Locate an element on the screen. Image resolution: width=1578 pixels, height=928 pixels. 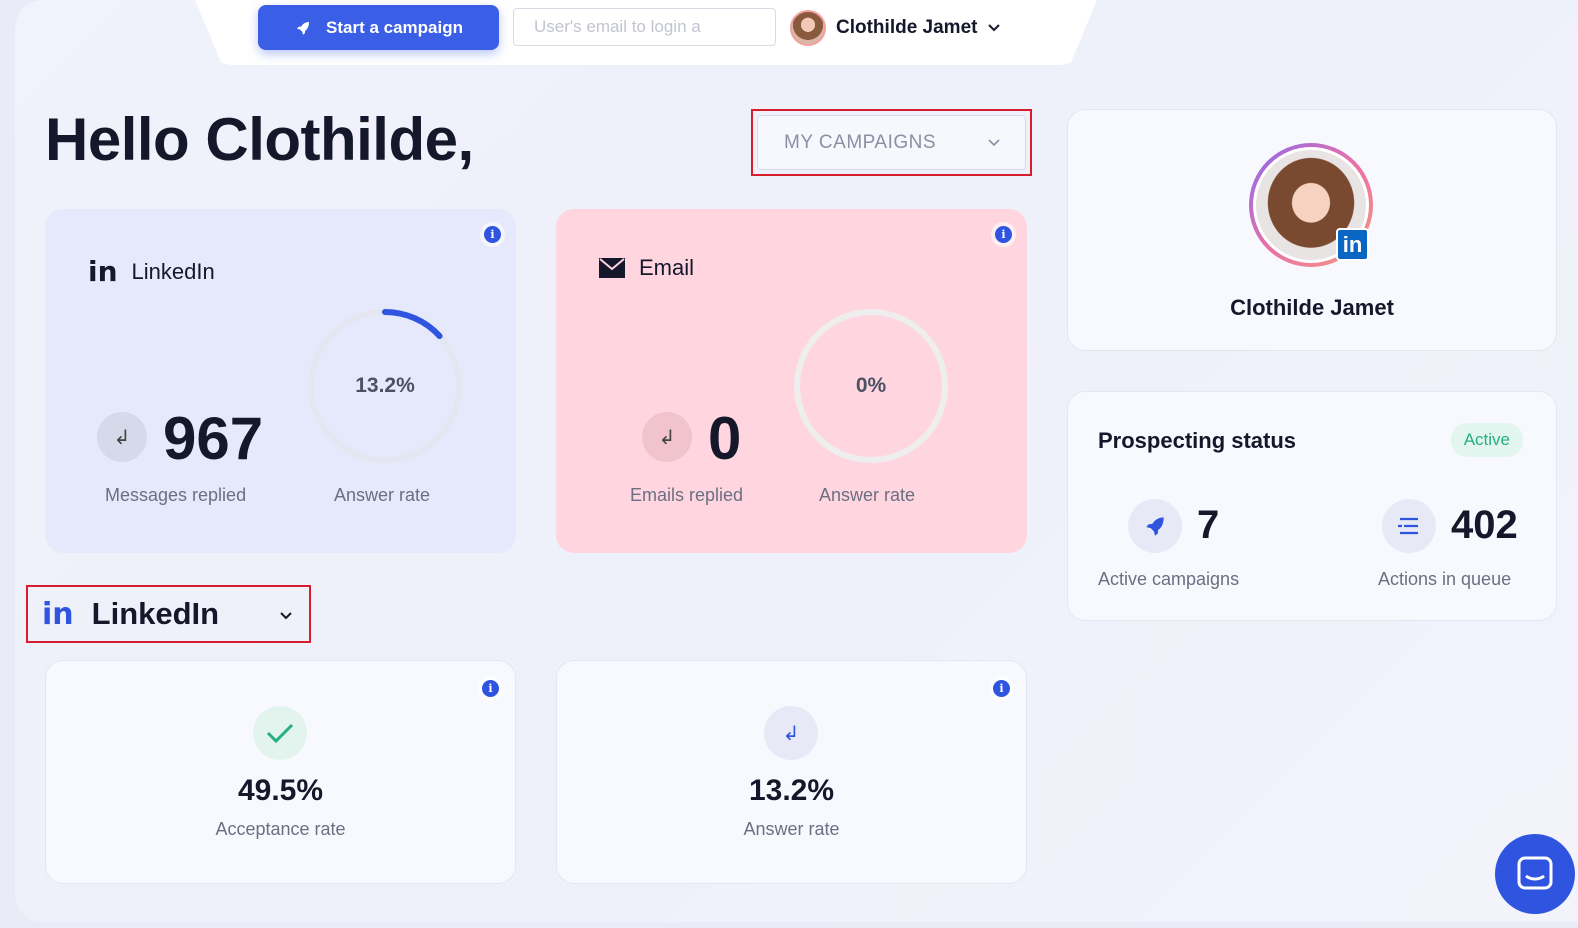
queue-list-icon is located at coordinates (1409, 526).